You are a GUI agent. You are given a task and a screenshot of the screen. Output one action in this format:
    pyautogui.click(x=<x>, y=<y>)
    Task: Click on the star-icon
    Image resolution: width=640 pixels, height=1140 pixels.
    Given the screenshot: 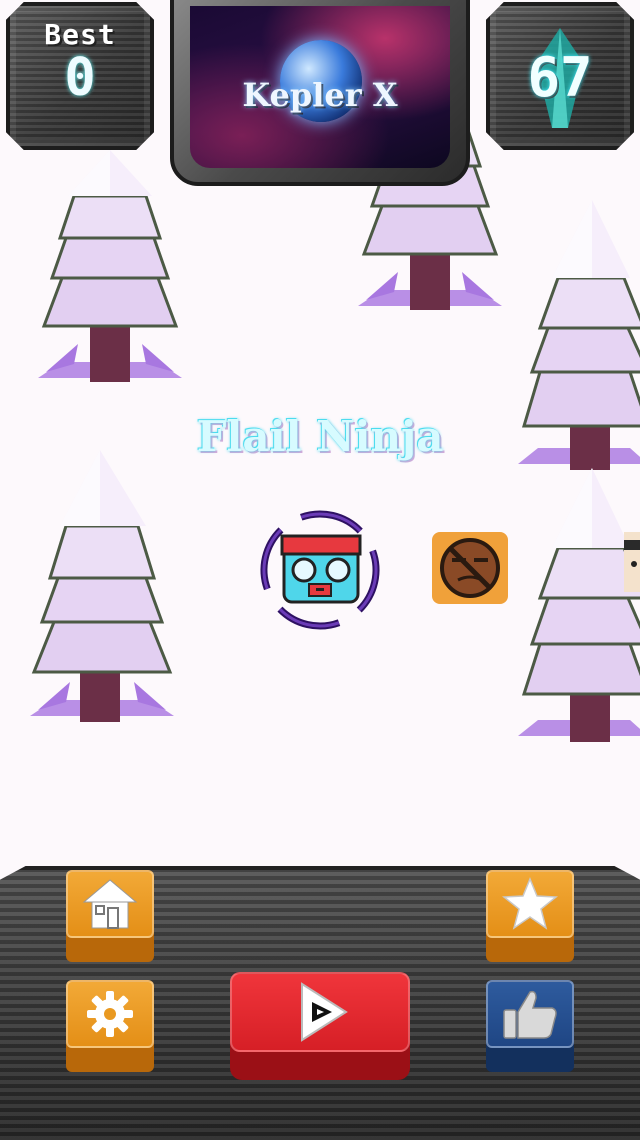 What is the action you would take?
    pyautogui.click(x=530, y=903)
    